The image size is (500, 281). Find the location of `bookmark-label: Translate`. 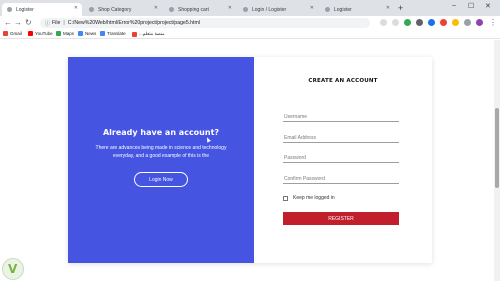

bookmark-label: Translate is located at coordinates (116, 33).